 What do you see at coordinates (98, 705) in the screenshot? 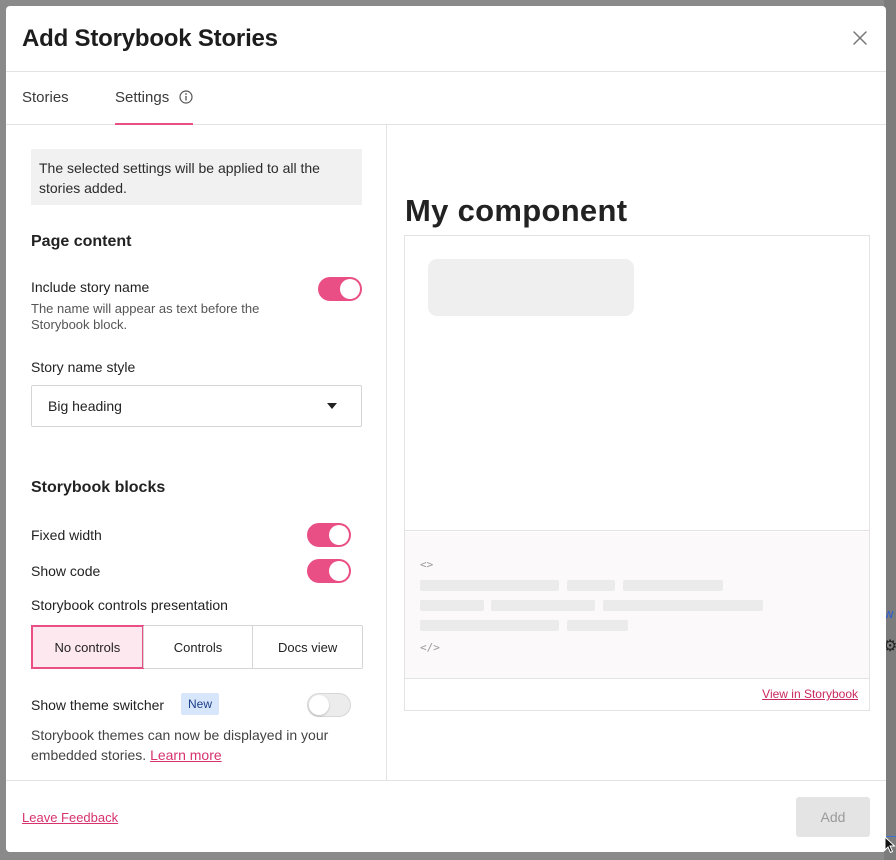
I see `theme-switcher-label: Show theme switcher` at bounding box center [98, 705].